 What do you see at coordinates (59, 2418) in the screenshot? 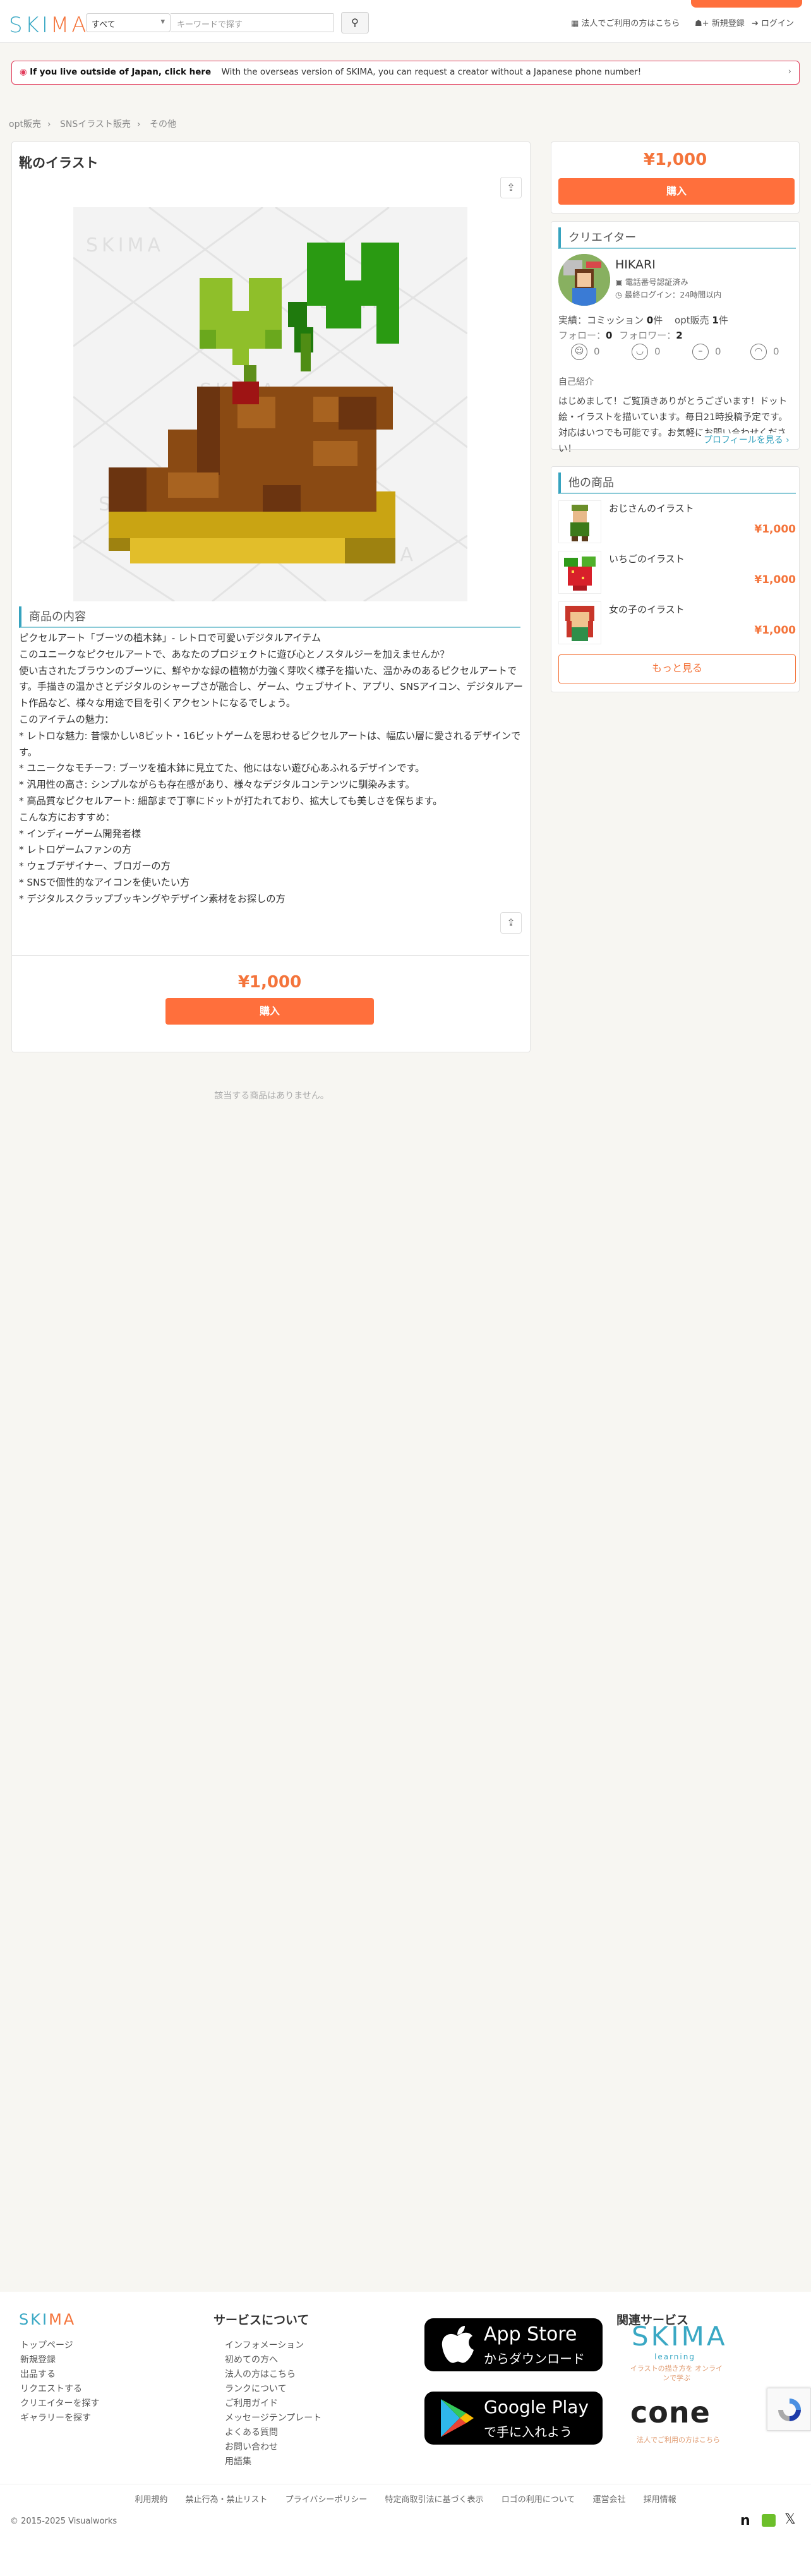
I see `footer-link: ギャラリーを探す` at bounding box center [59, 2418].